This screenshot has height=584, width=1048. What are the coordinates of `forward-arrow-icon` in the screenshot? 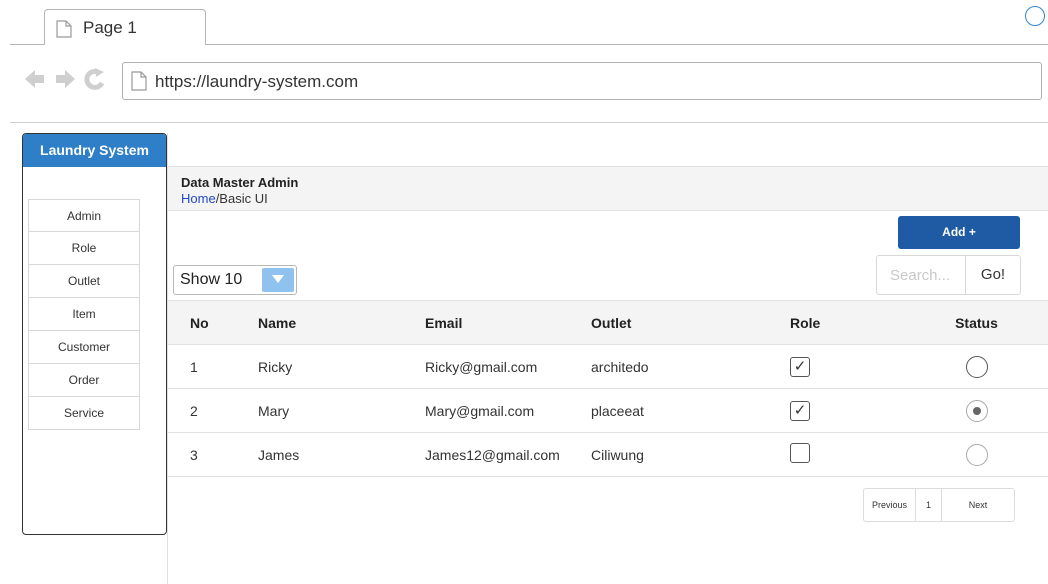 It's located at (65, 79).